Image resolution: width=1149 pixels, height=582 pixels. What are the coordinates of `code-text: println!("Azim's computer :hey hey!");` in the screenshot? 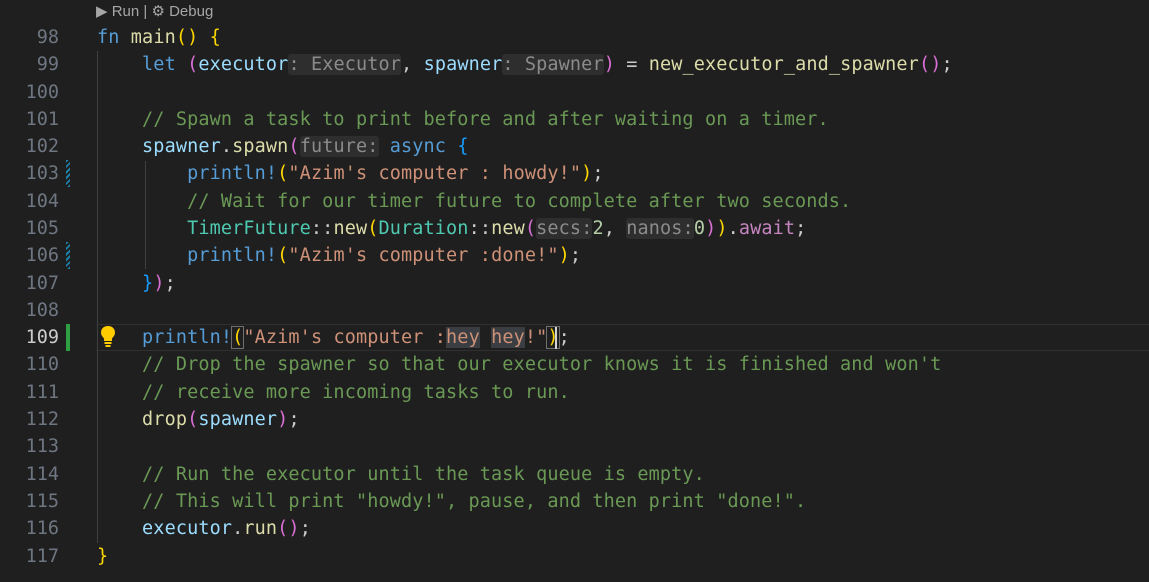 It's located at (333, 337).